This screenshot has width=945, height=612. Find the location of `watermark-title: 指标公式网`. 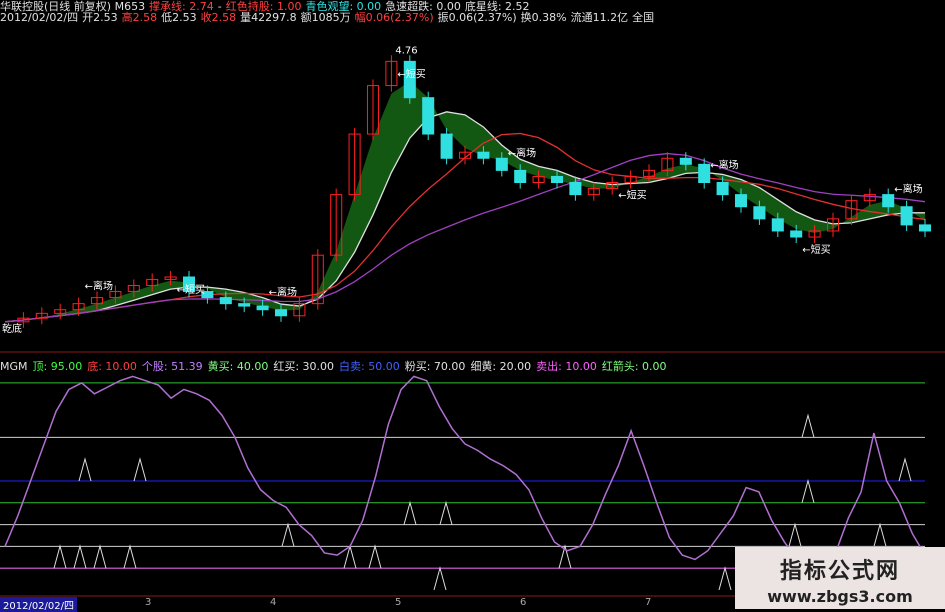

watermark-title: 指标公式网 is located at coordinates (839, 571).